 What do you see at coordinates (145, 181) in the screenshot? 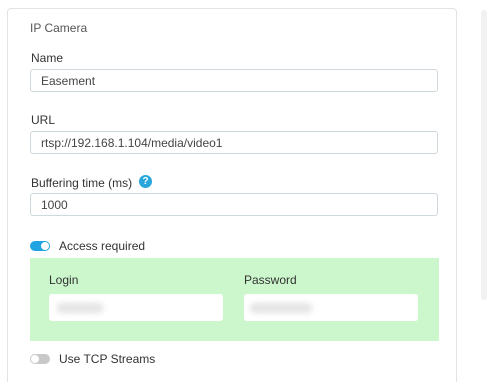
I see `help-icon: ?` at bounding box center [145, 181].